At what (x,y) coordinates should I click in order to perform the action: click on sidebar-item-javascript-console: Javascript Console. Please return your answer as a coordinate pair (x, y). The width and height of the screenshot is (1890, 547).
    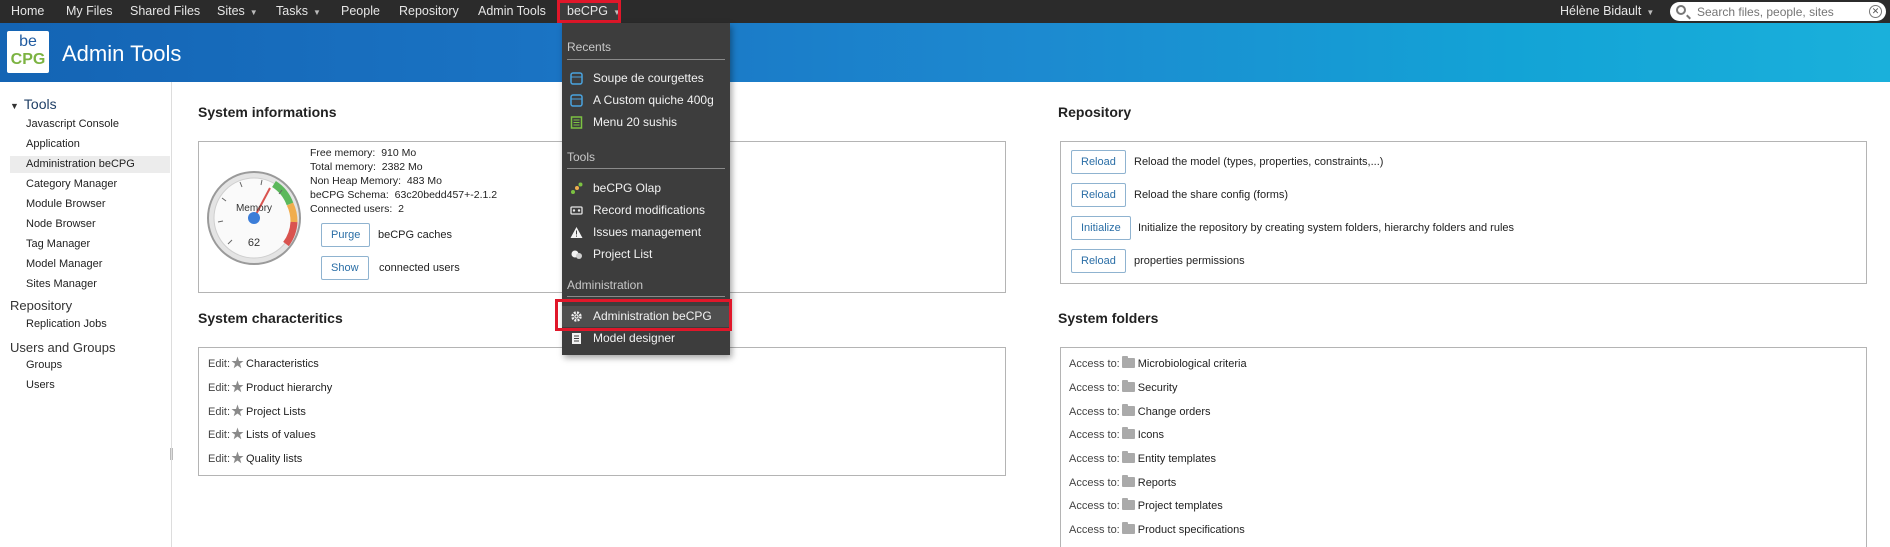
    Looking at the image, I should click on (72, 124).